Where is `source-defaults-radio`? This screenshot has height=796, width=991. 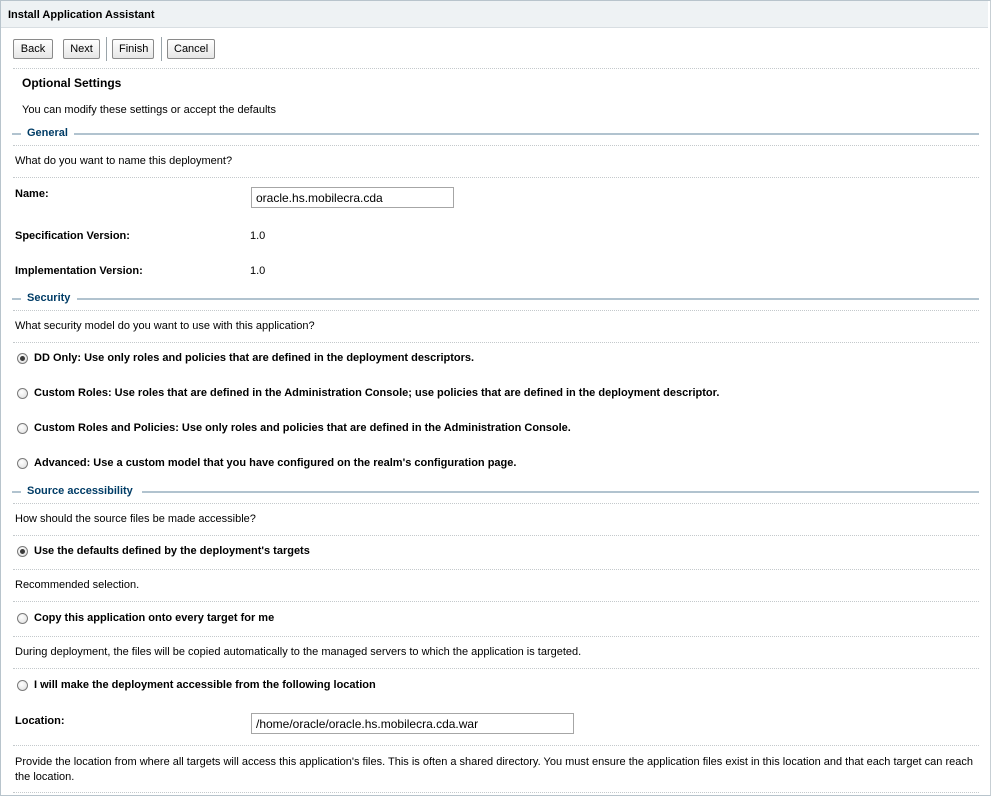 source-defaults-radio is located at coordinates (22, 551).